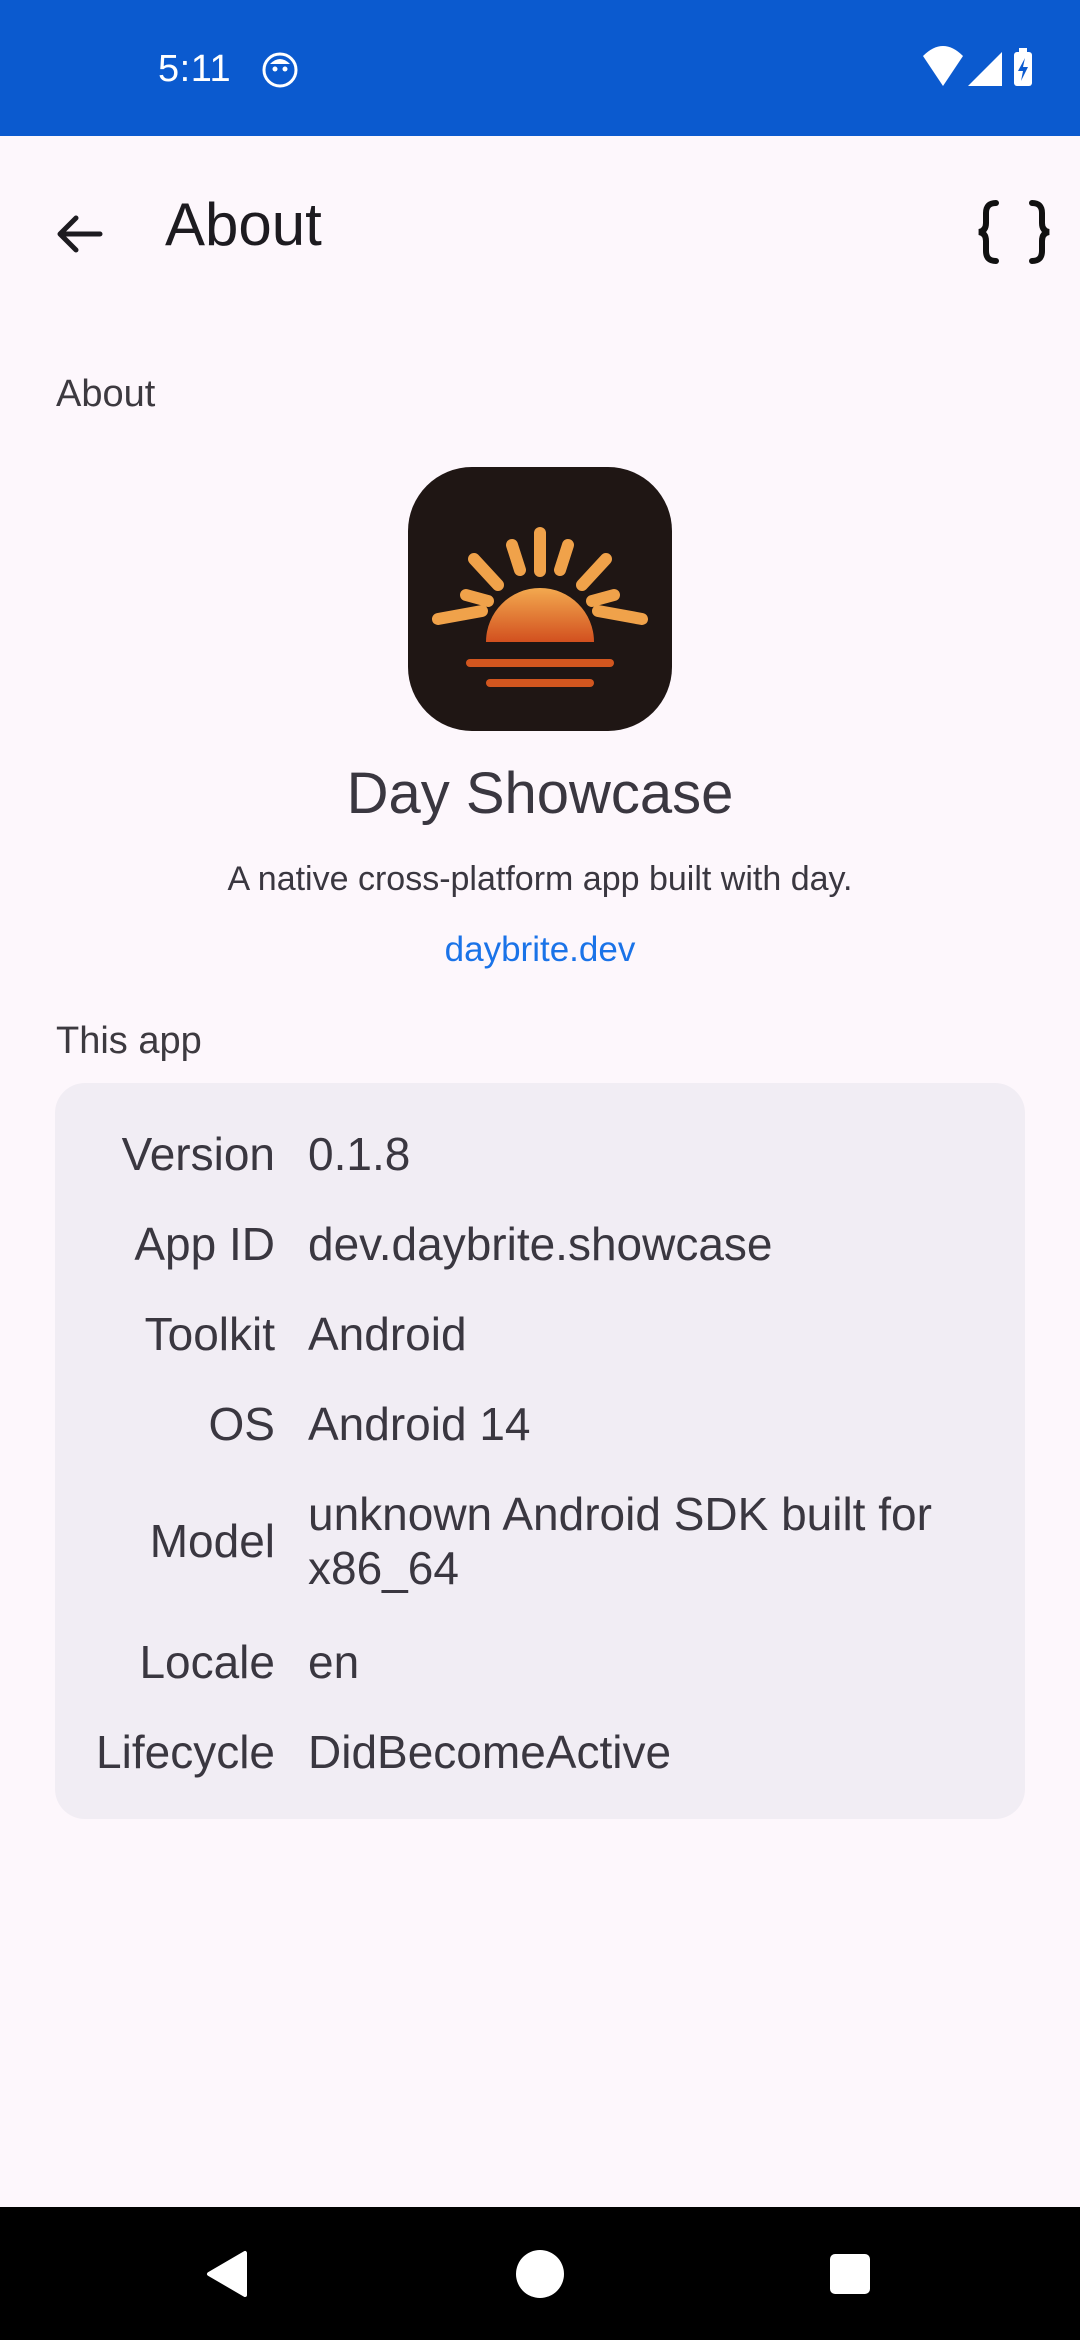  I want to click on page-title: About, so click(243, 224).